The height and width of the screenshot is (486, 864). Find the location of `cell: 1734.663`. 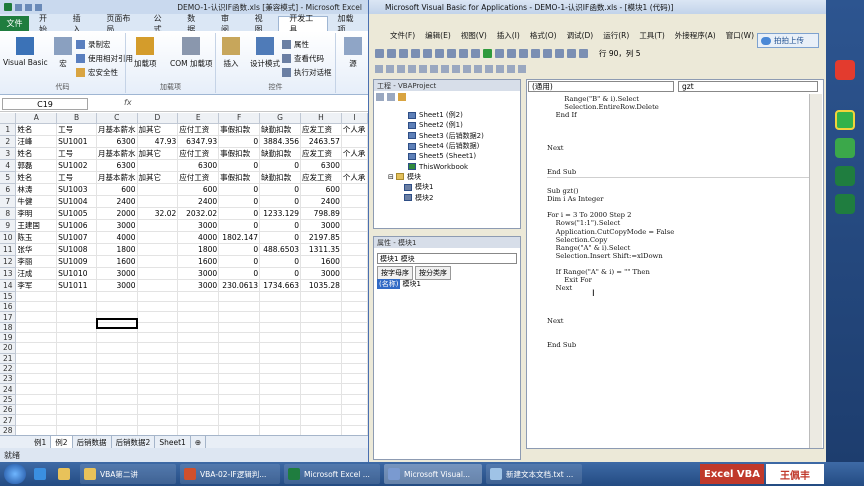

cell: 1734.663 is located at coordinates (280, 285).